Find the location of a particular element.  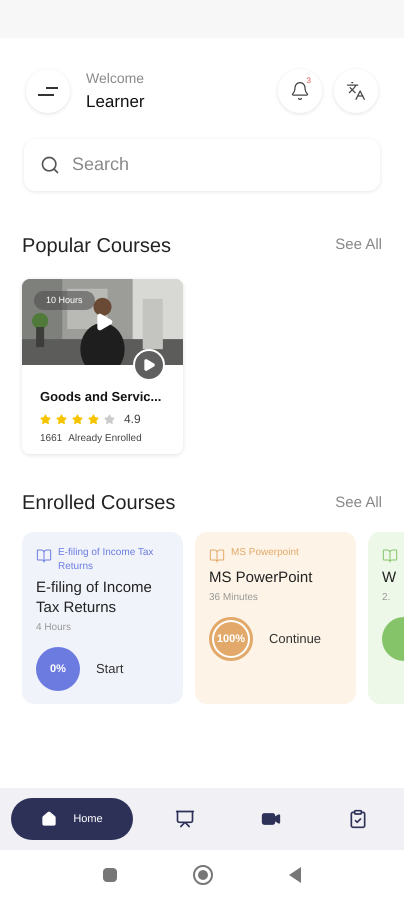

search-icon is located at coordinates (50, 164).